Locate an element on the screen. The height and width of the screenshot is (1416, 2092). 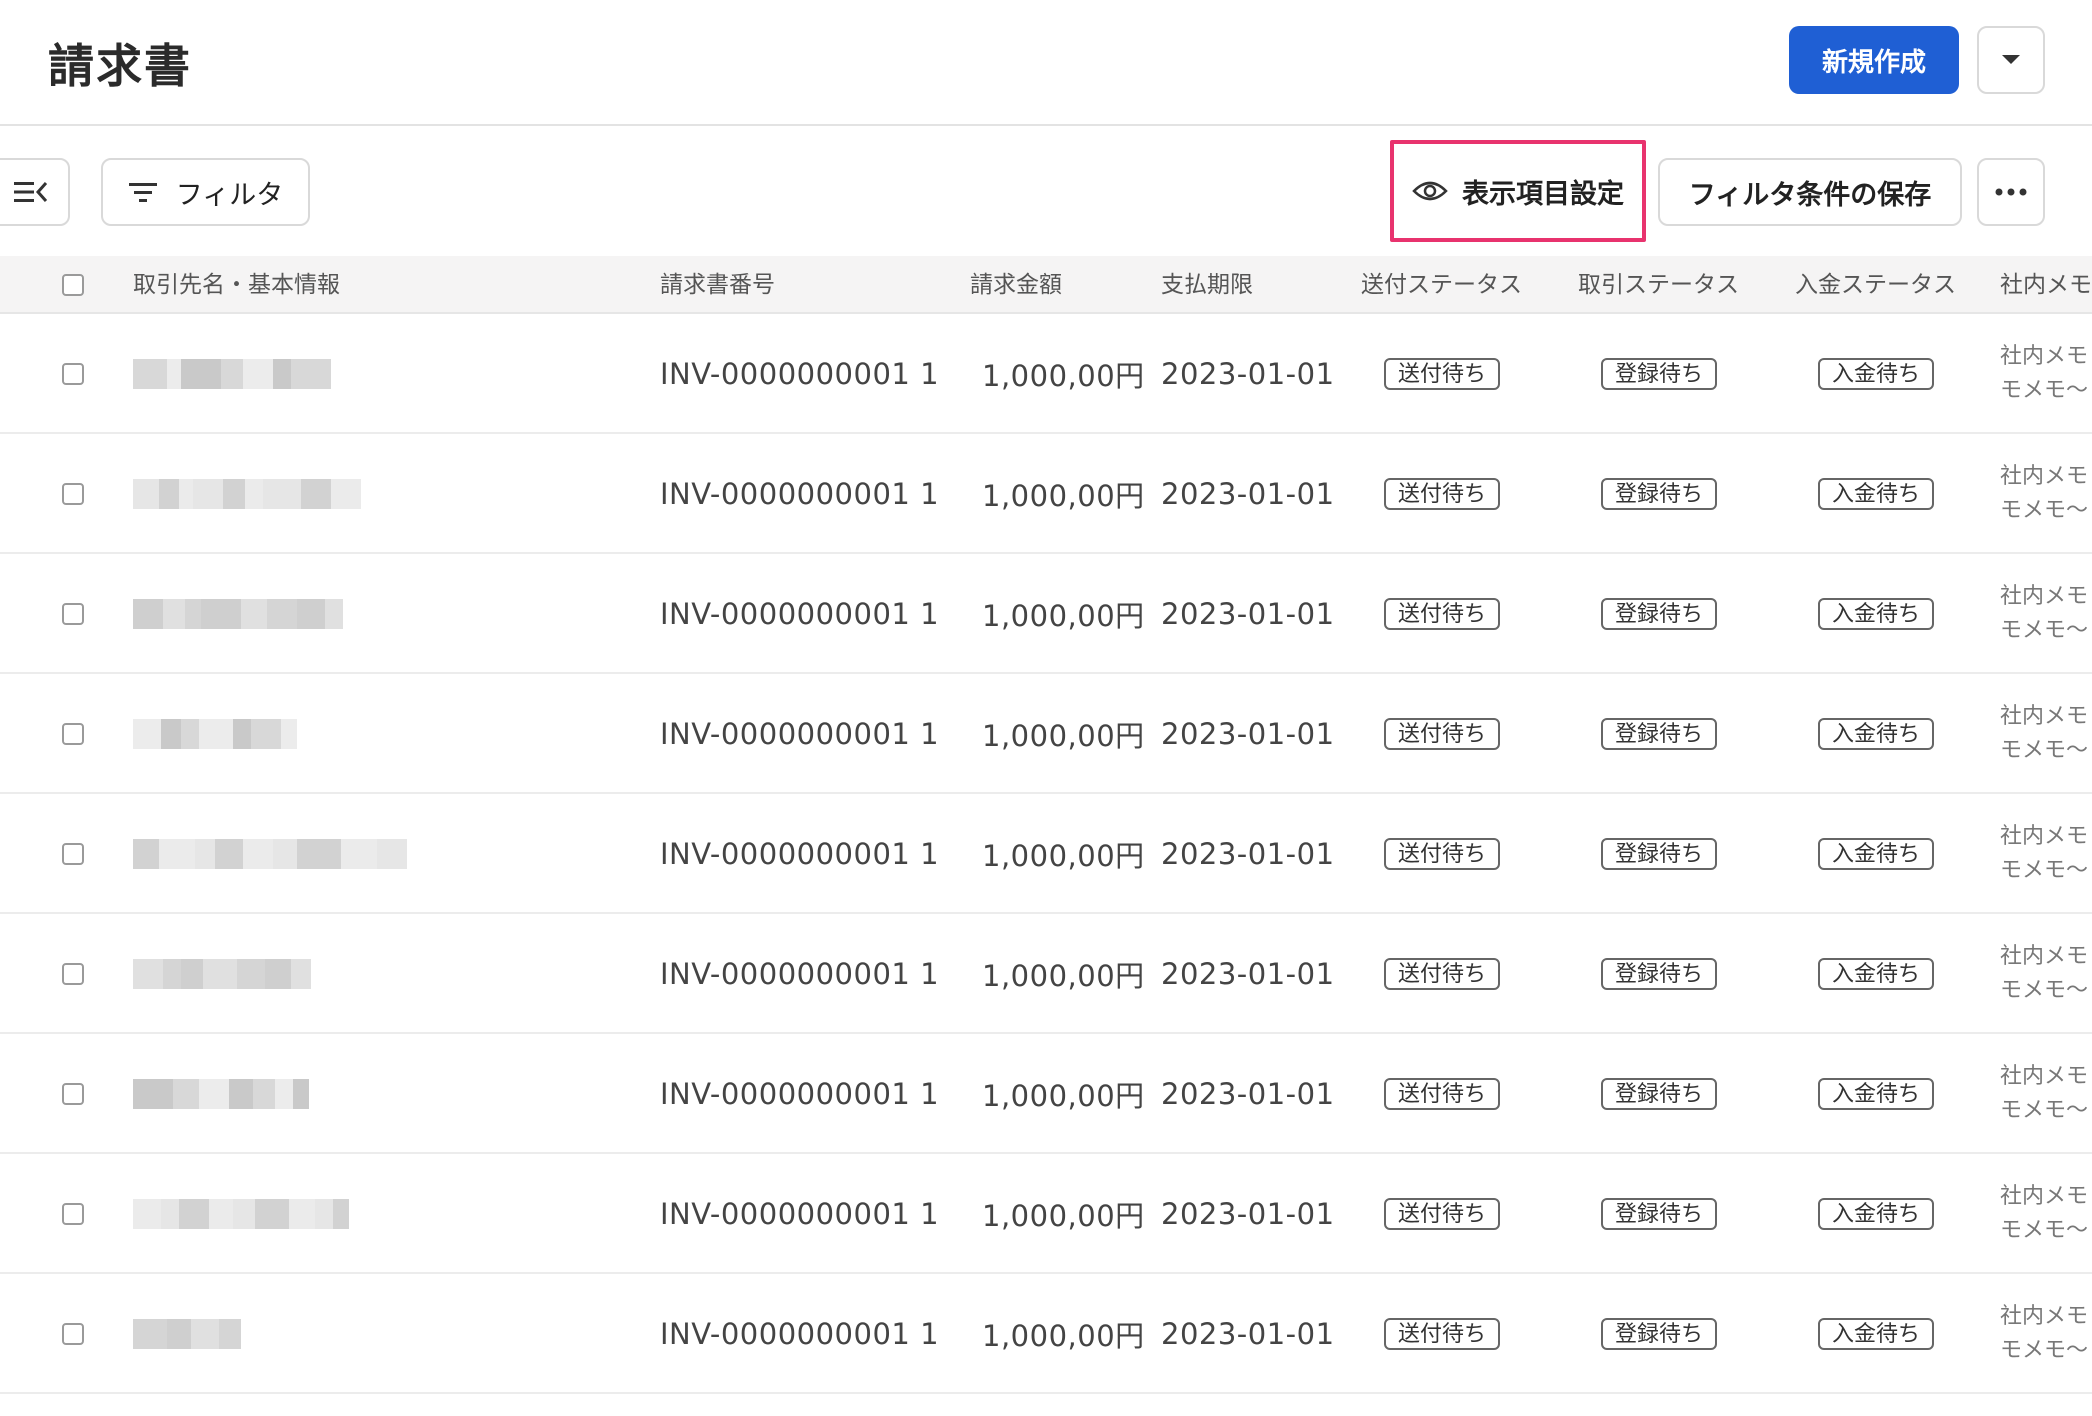
save-filter-button: フィルタ条件の保存 is located at coordinates (1810, 192).